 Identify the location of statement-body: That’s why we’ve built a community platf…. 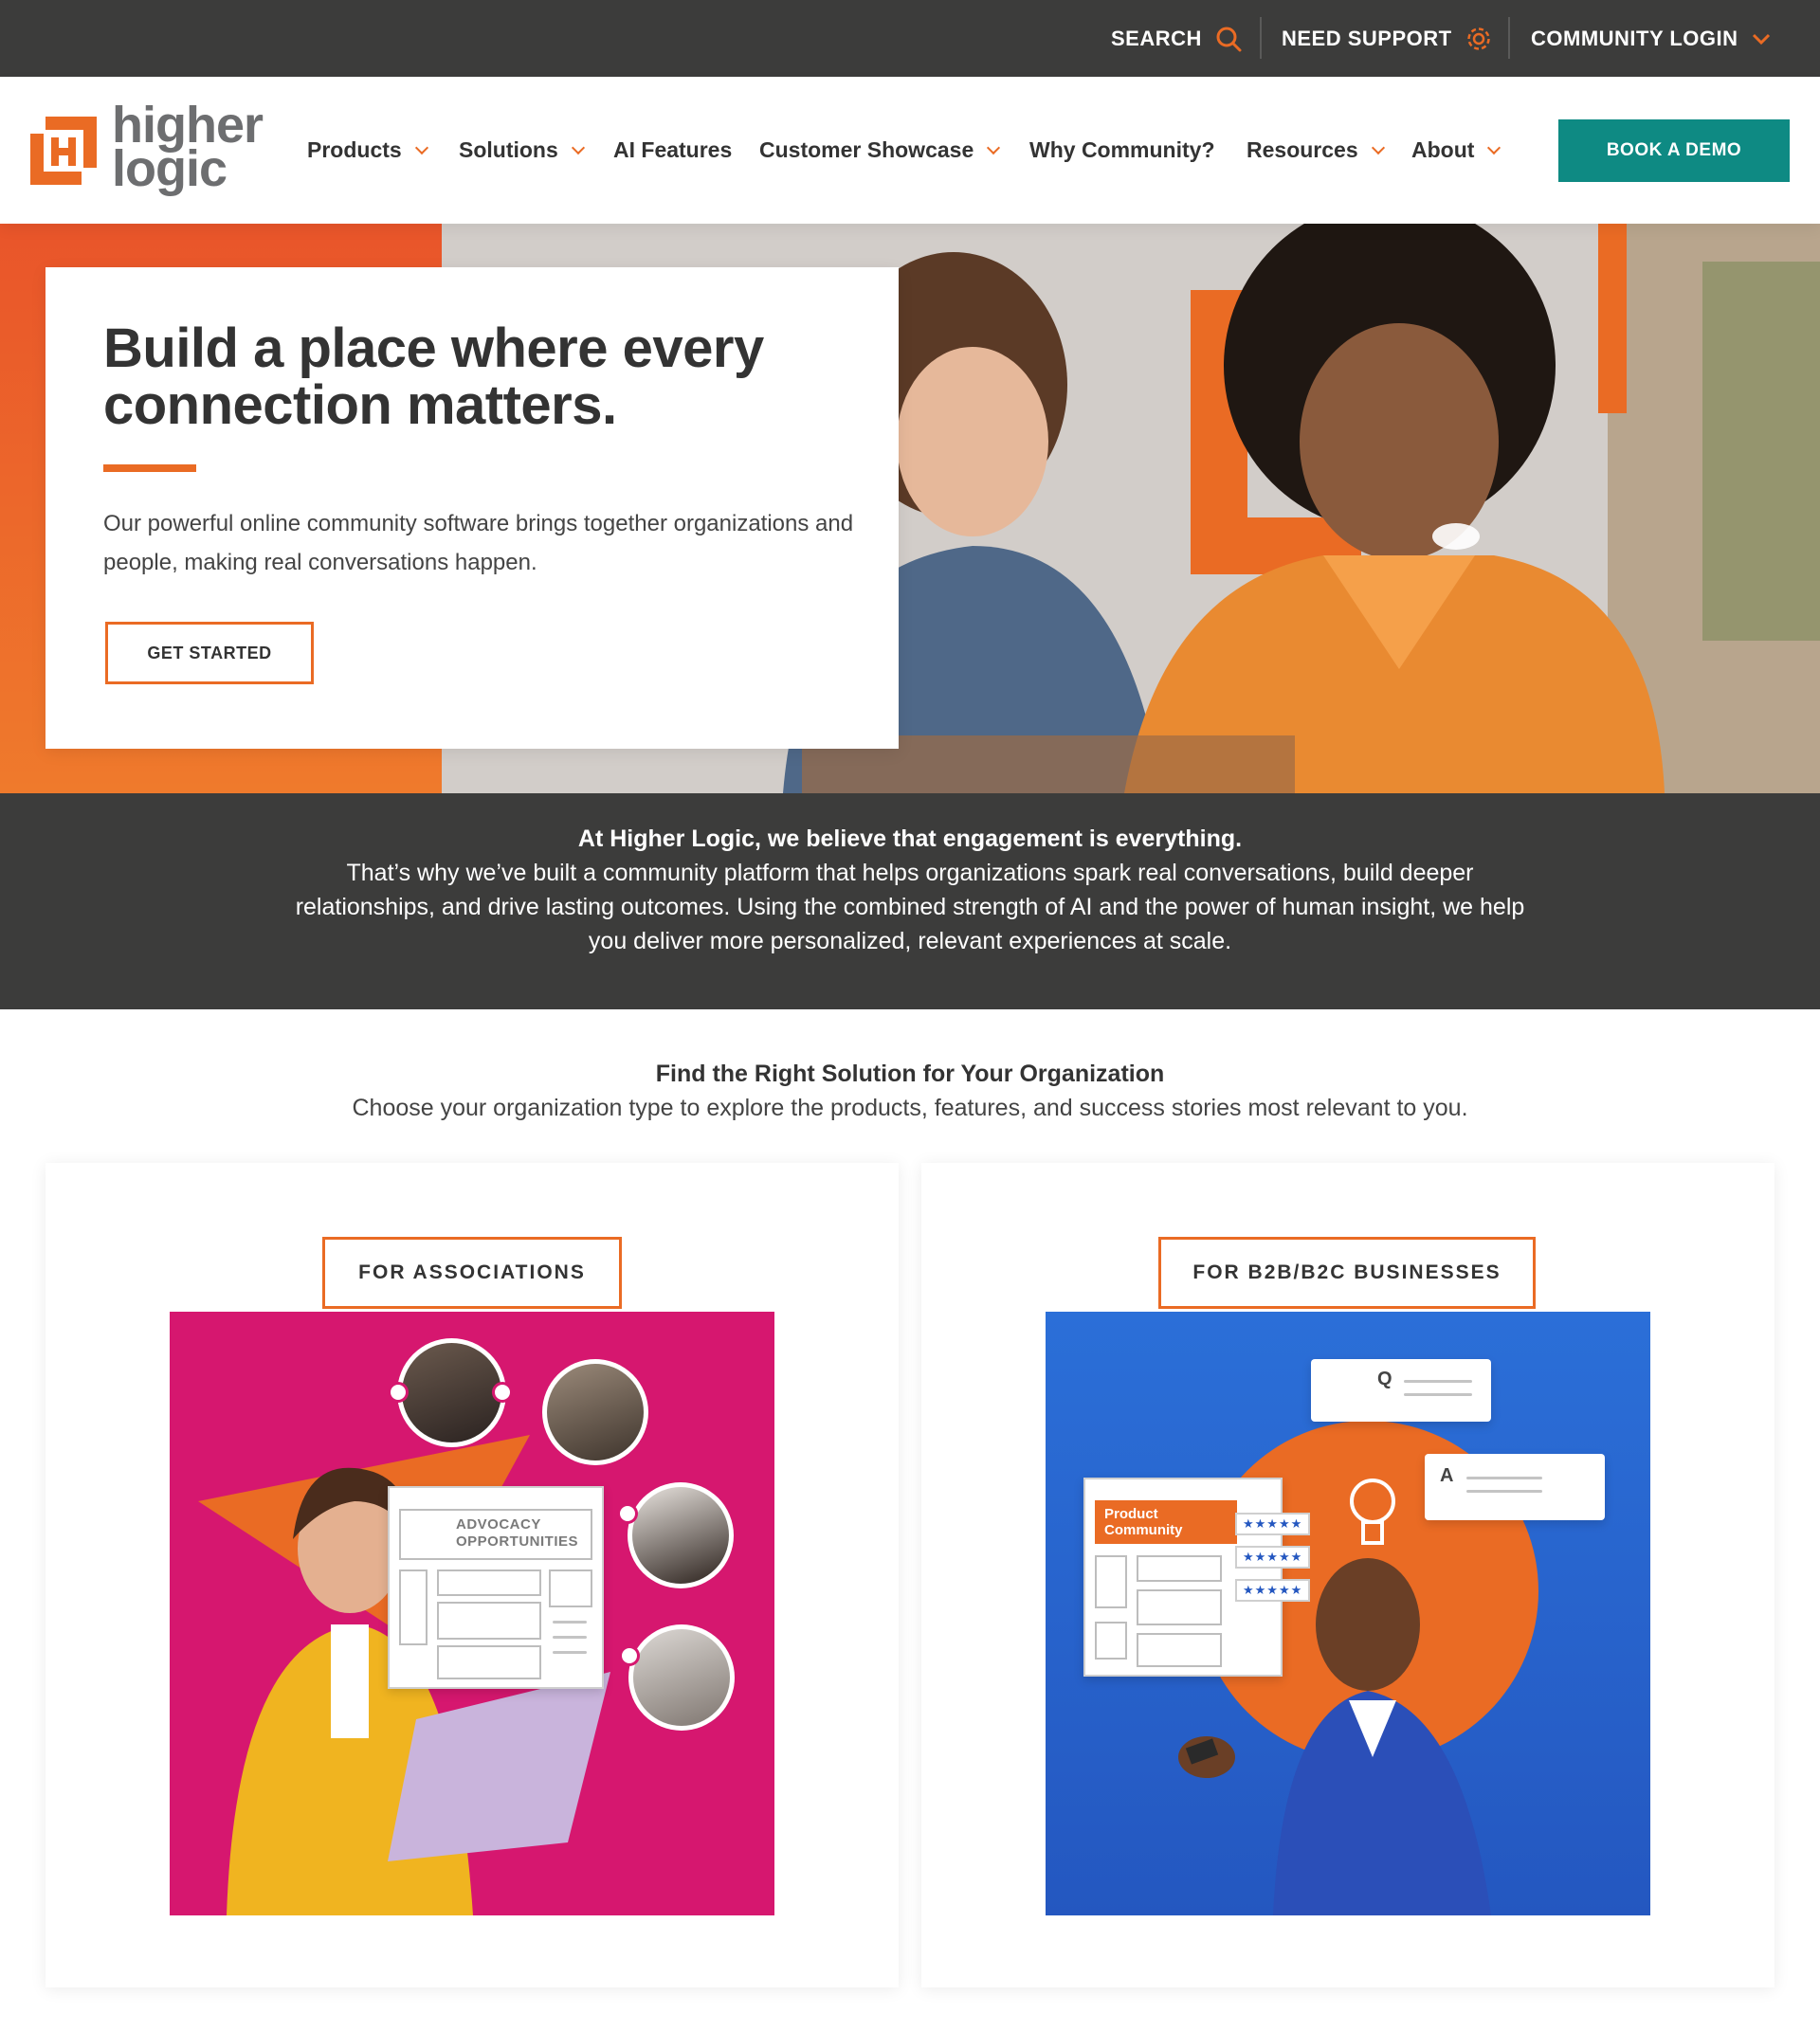
(910, 907).